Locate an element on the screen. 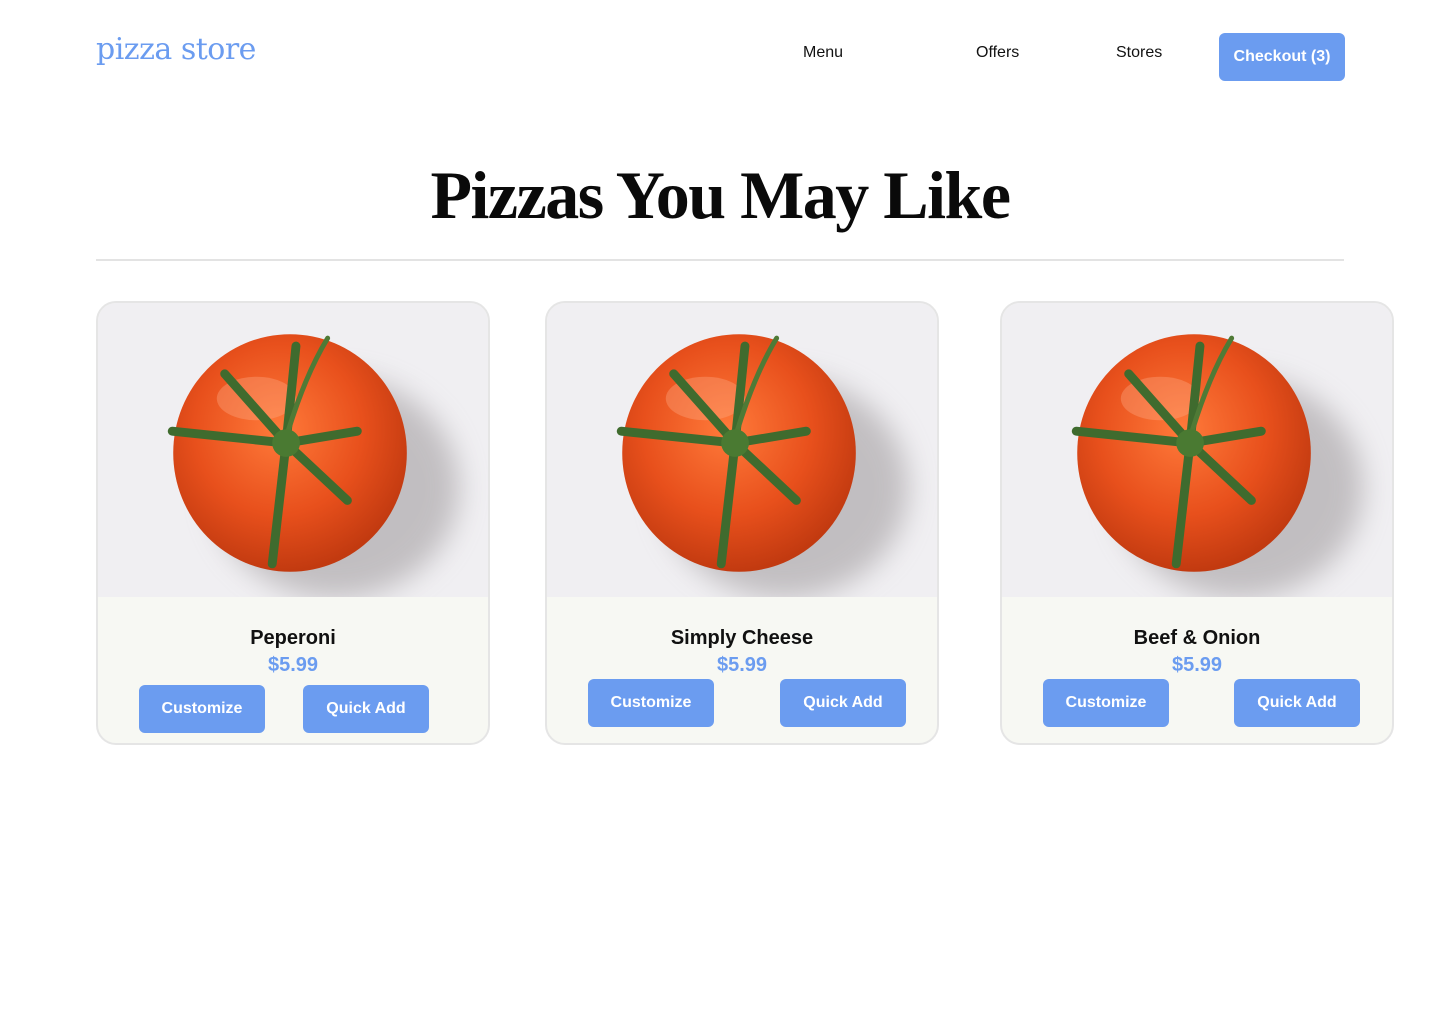 The height and width of the screenshot is (1024, 1440). store-logo: pizza store is located at coordinates (176, 49).